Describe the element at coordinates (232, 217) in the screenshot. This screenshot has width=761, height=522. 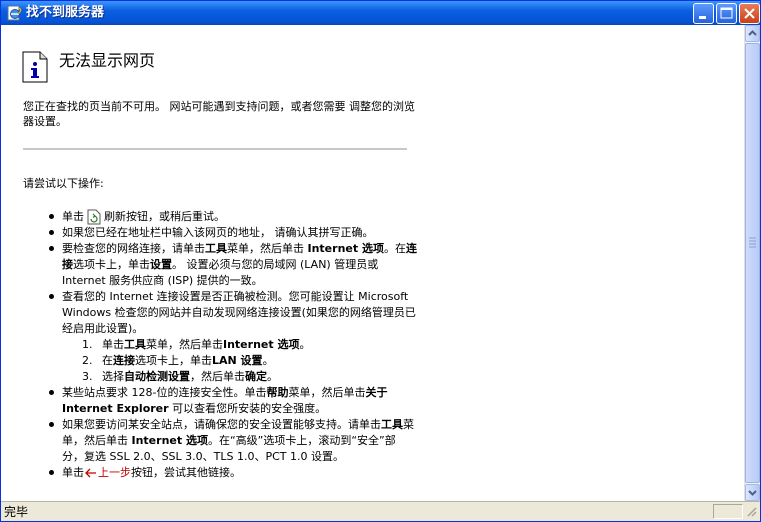
I see `list-item: 单击 刷新按钮，或稍后重试。` at that location.